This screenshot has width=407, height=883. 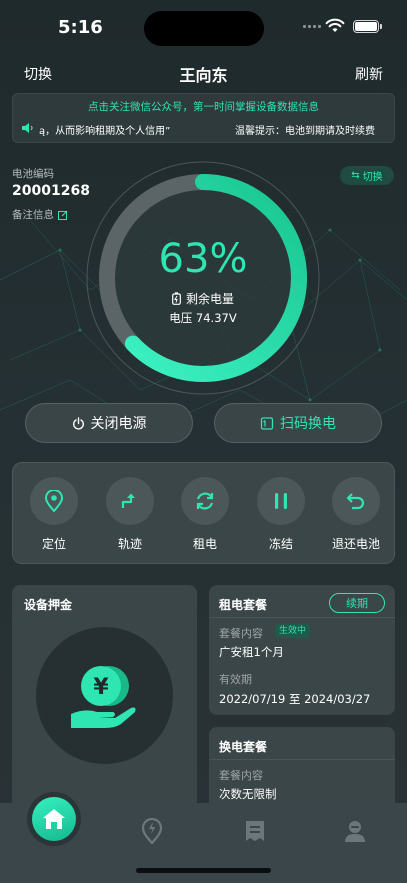 What do you see at coordinates (335, 25) in the screenshot?
I see `wifi-icon` at bounding box center [335, 25].